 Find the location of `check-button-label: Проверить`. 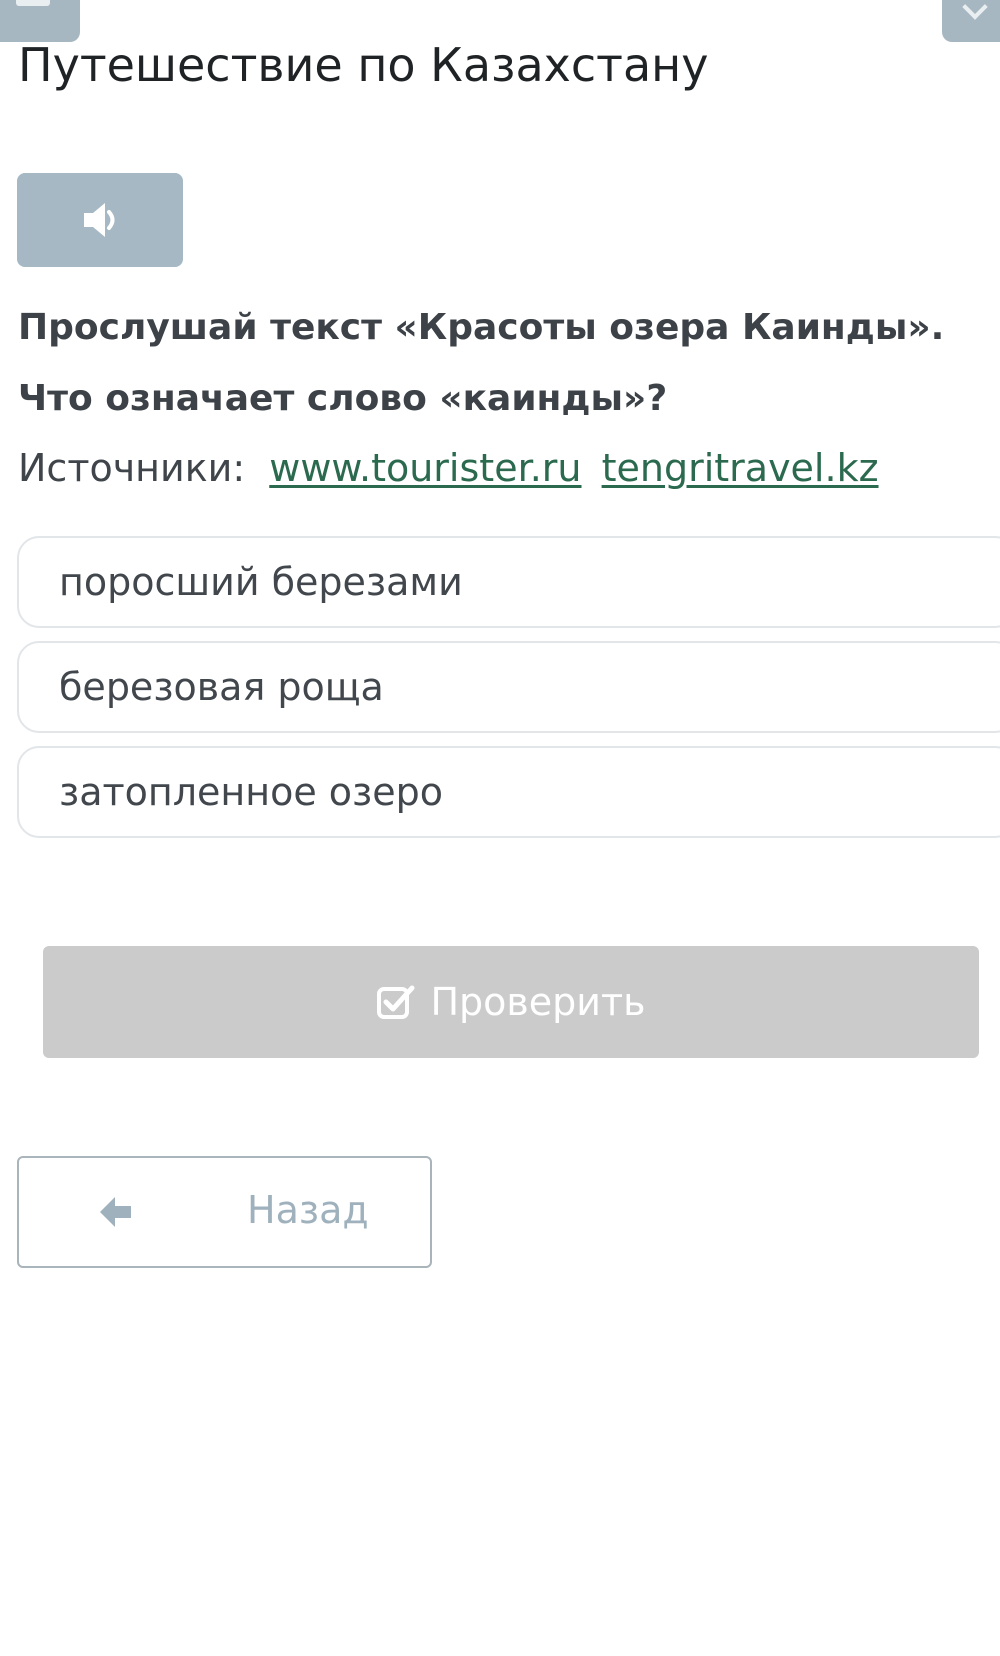

check-button-label: Проверить is located at coordinates (538, 1002).